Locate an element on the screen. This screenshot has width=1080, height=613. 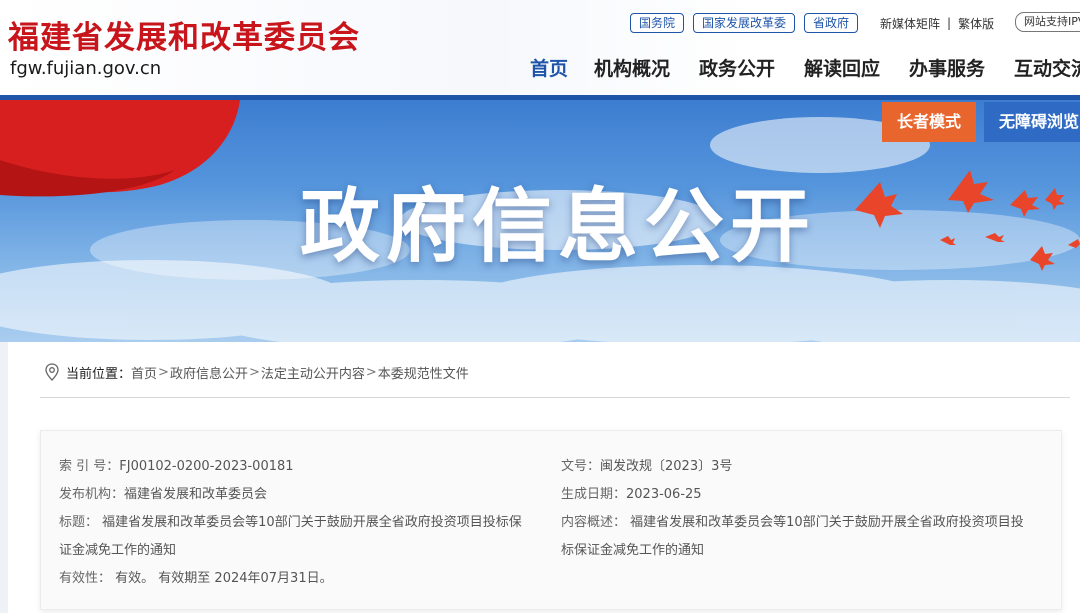
utility-links: 新媒体矩阵 | 繁体版 is located at coordinates (937, 23).